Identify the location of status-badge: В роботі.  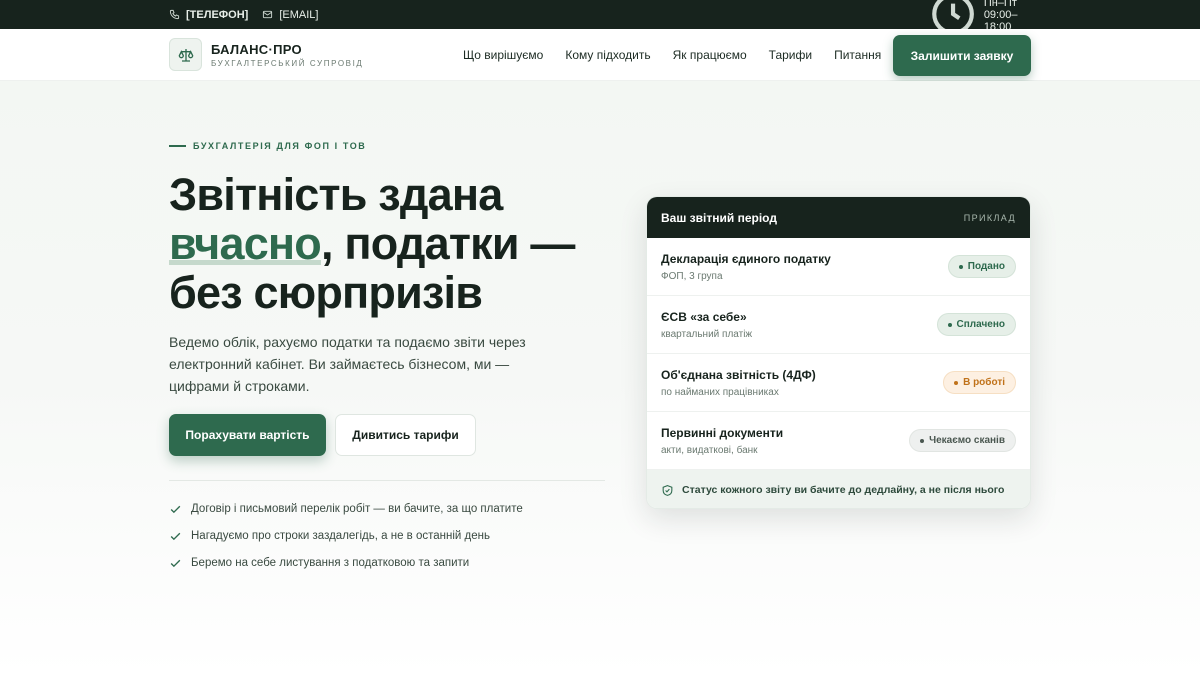
(979, 382).